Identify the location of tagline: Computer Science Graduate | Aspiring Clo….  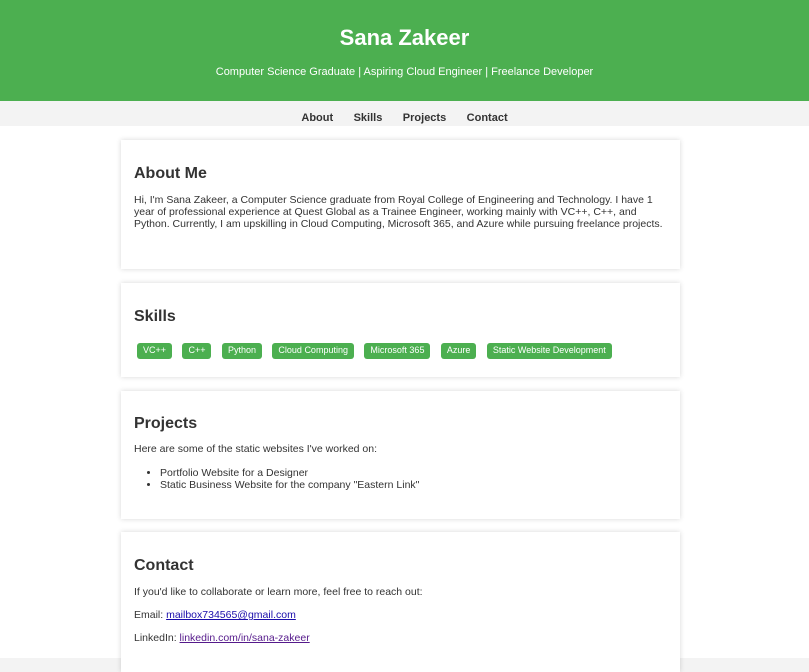
(404, 72).